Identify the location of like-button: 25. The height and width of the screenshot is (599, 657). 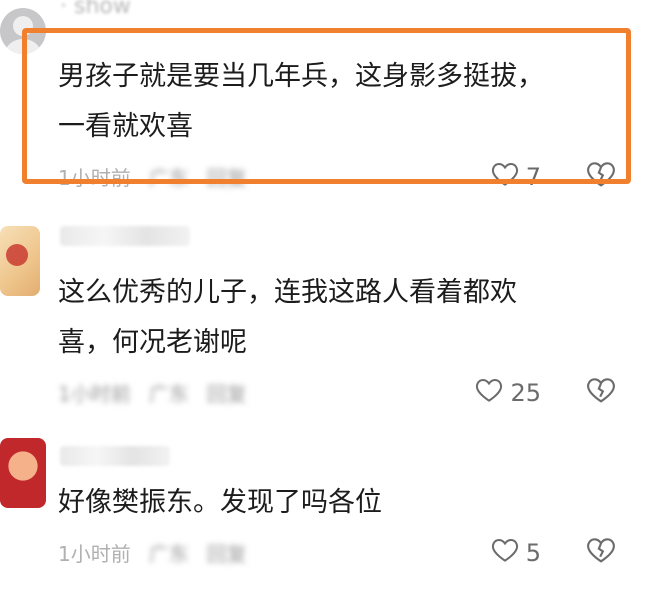
(507, 393).